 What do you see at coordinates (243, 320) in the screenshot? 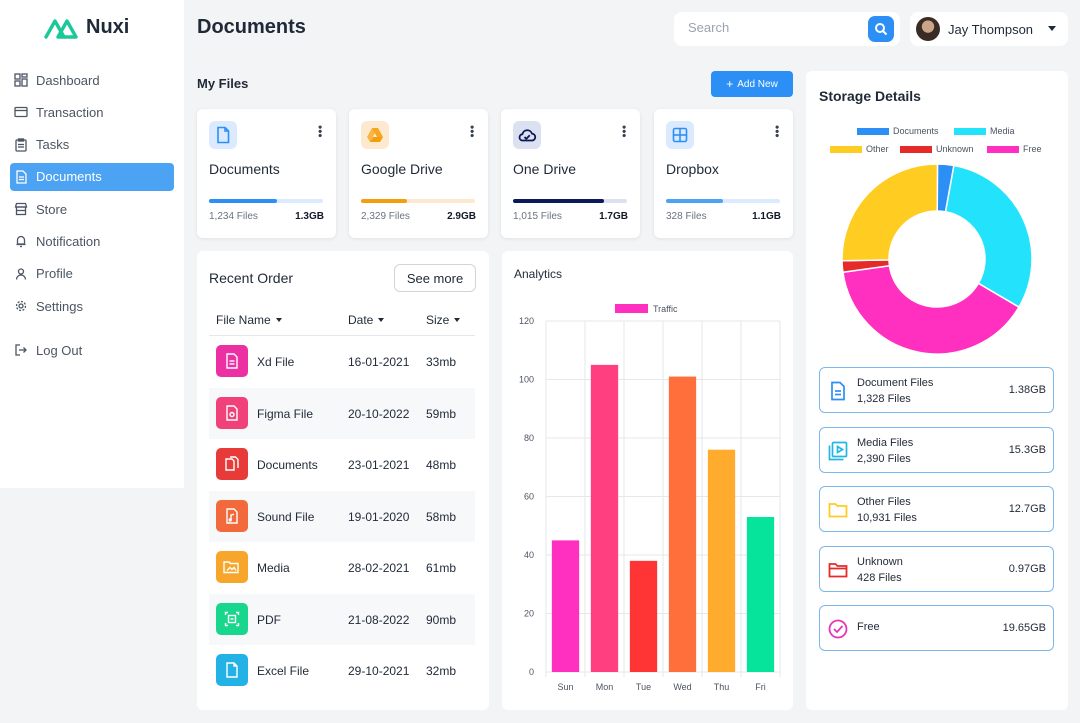
I see `column-header-label: File Name` at bounding box center [243, 320].